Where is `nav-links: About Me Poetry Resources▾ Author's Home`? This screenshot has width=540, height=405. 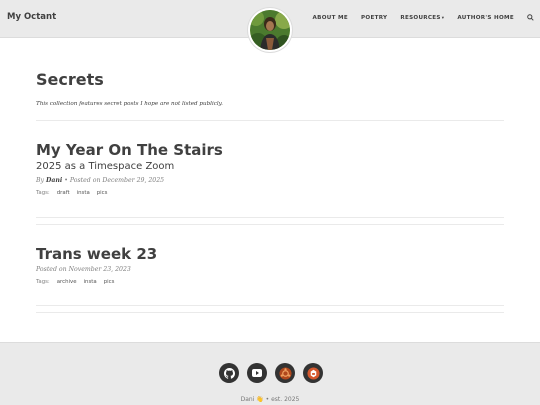
nav-links: About Me Poetry Resources▾ Author's Home is located at coordinates (423, 17).